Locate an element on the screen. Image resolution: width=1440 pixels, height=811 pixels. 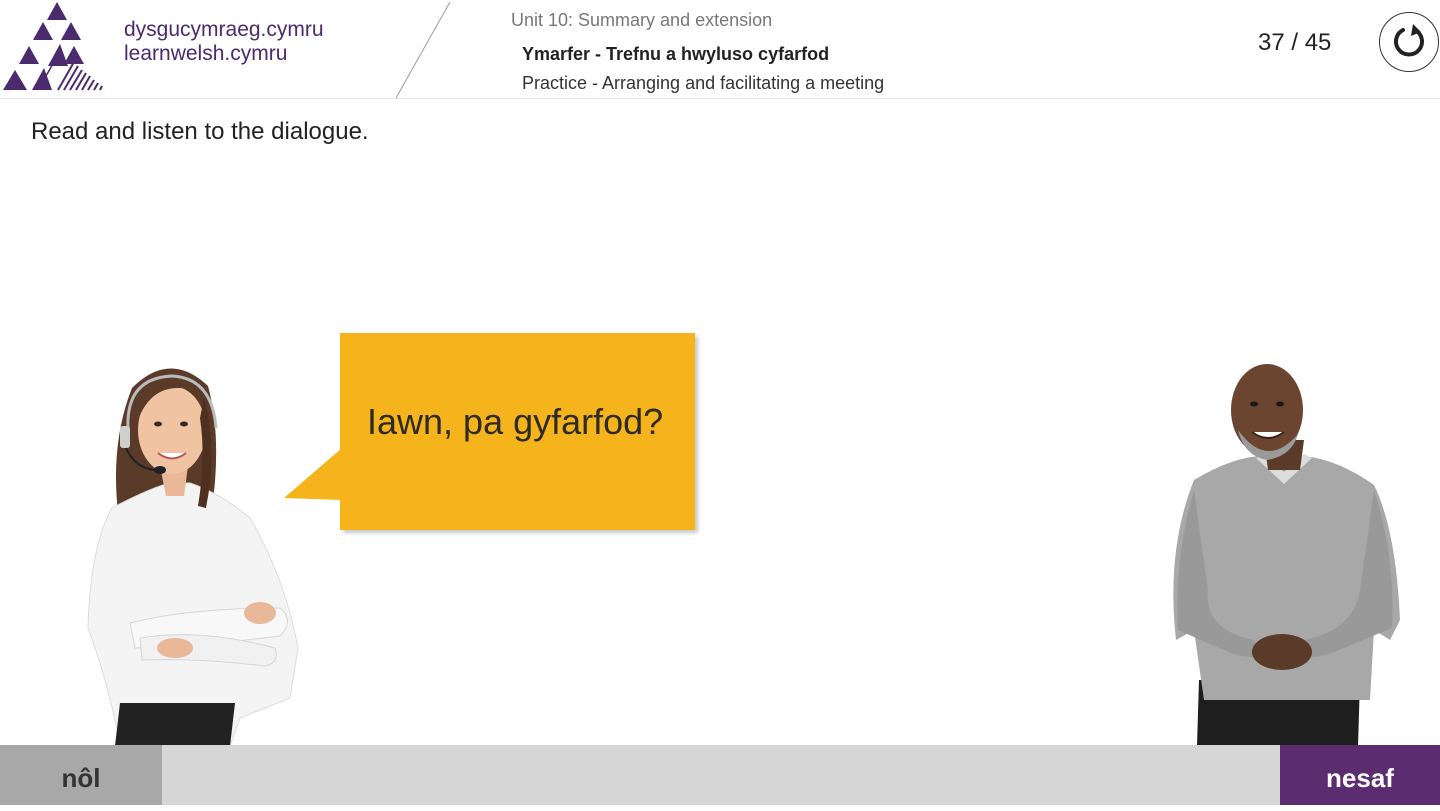
brand-line-english: learnwelsh.cymru is located at coordinates (206, 53).